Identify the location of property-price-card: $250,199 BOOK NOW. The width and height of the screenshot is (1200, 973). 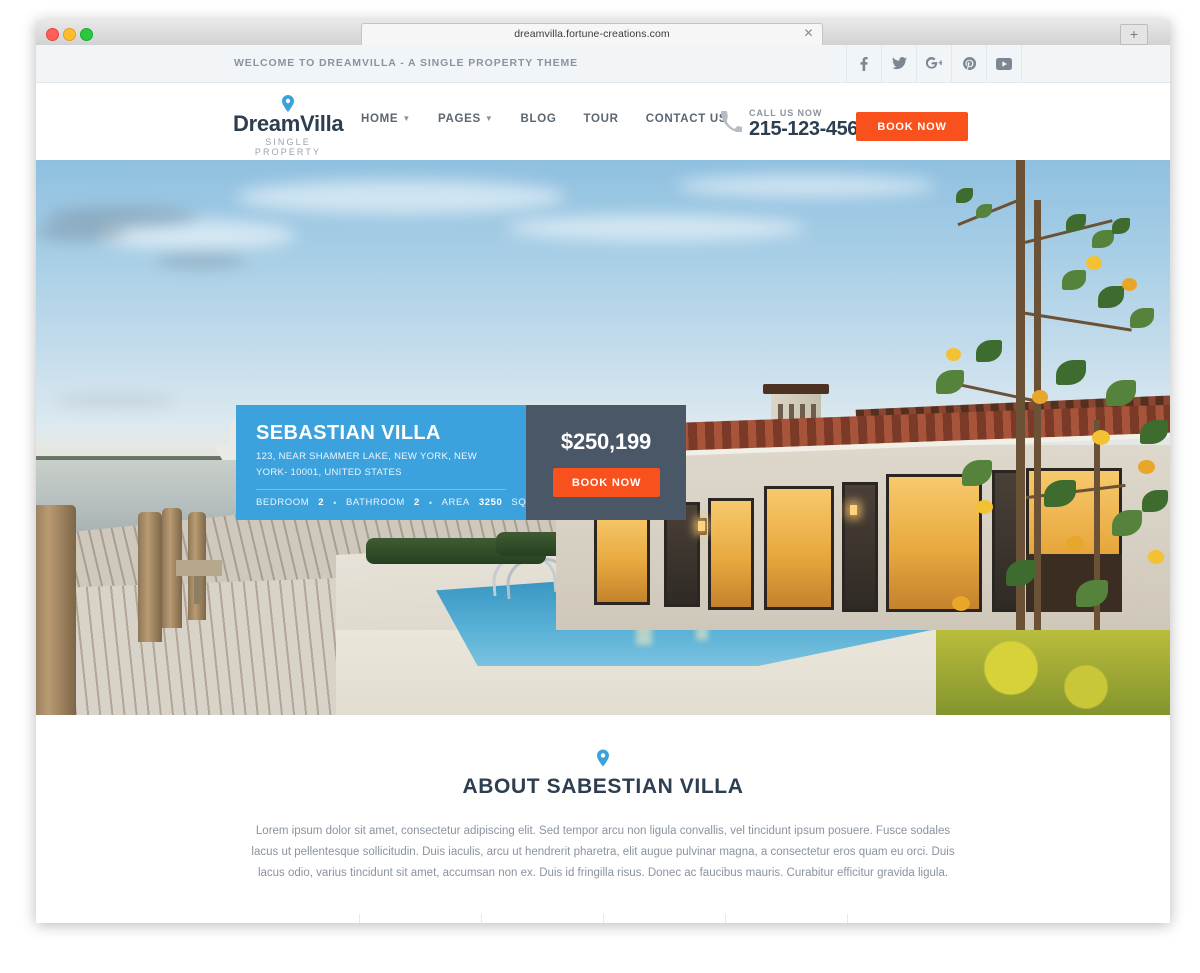
(606, 462).